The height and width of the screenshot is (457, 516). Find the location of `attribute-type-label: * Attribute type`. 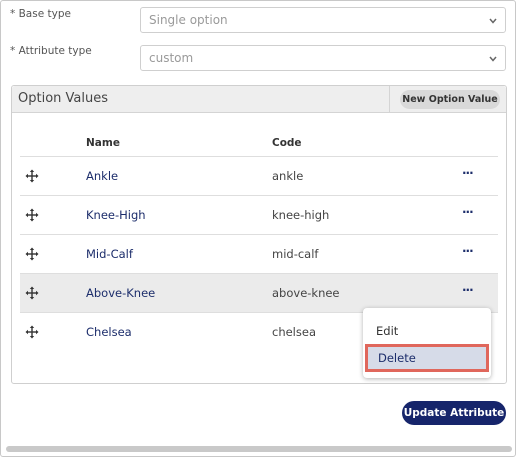

attribute-type-label: * Attribute type is located at coordinates (51, 51).